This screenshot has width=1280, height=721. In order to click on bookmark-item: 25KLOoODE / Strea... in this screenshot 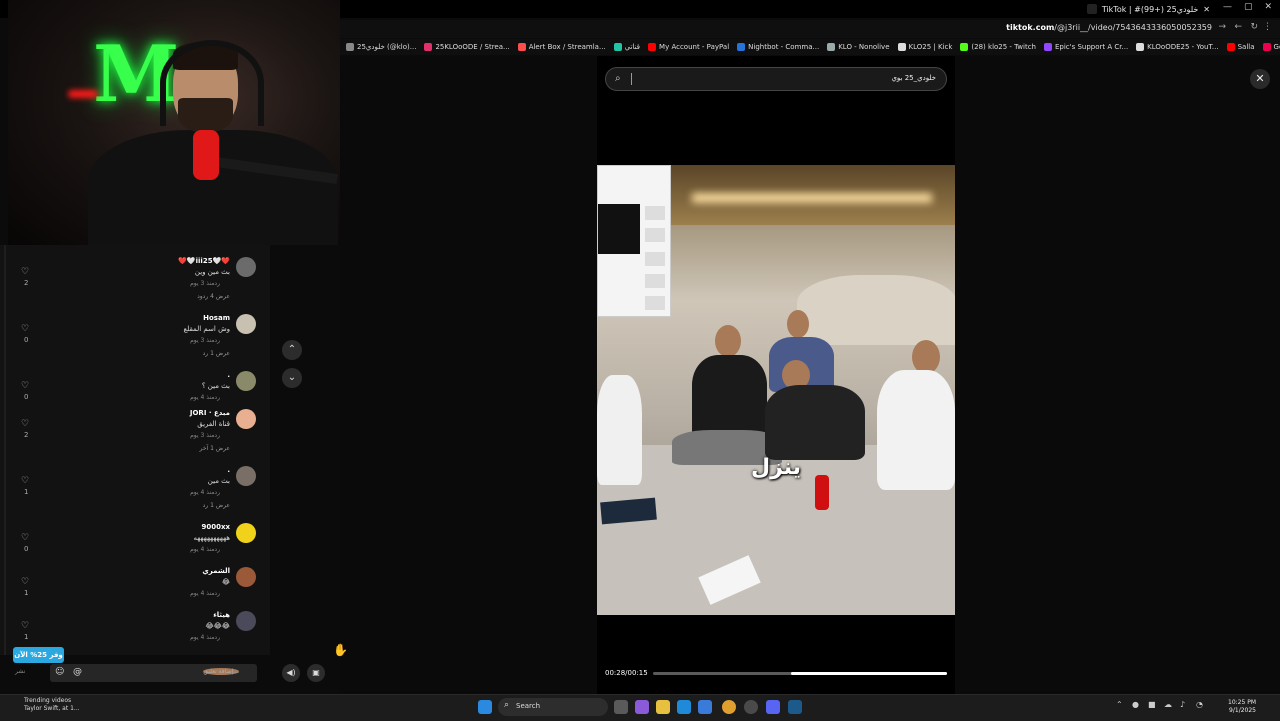, I will do `click(467, 47)`.